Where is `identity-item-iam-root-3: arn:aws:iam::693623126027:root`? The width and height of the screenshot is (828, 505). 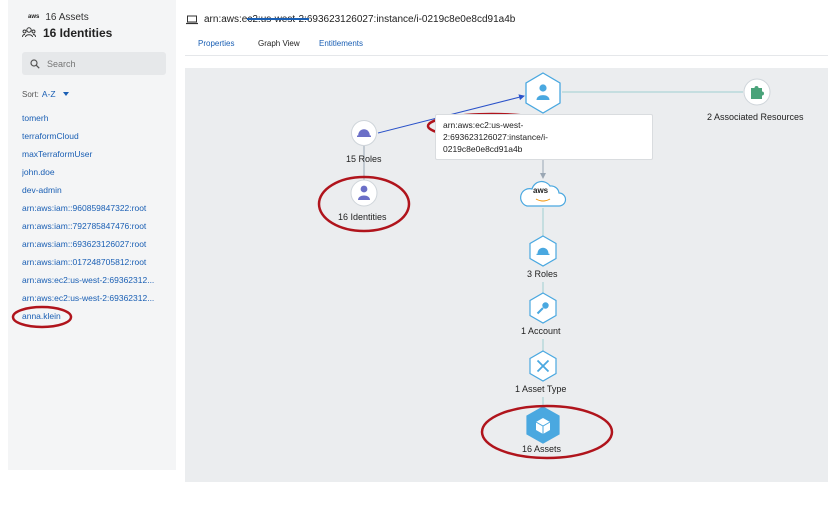 identity-item-iam-root-3: arn:aws:iam::693623126027:root is located at coordinates (97, 246).